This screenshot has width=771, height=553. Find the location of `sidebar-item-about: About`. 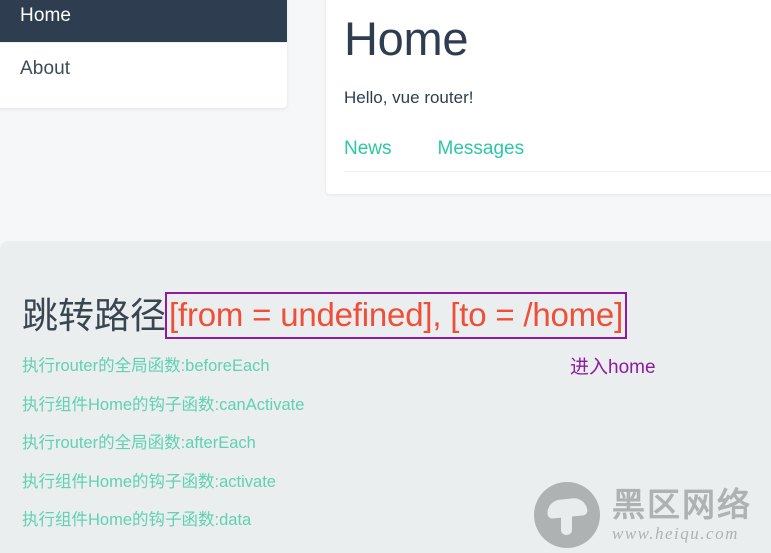

sidebar-item-about: About is located at coordinates (143, 69).